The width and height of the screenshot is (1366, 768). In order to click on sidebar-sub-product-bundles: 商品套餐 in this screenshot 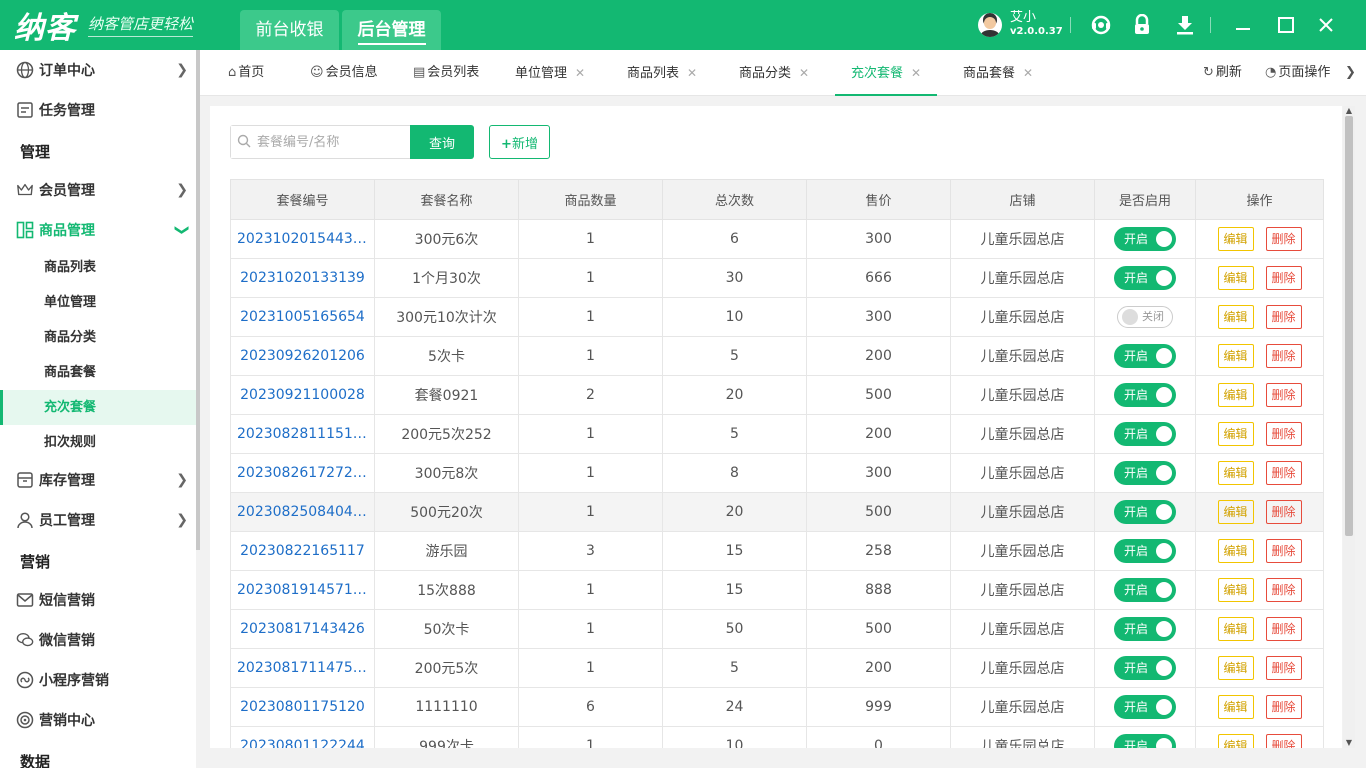, I will do `click(98, 372)`.